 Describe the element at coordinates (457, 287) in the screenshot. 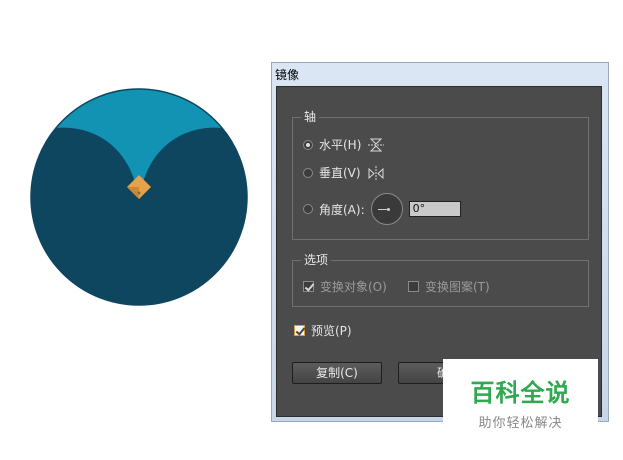

I see `transform-patterns-label: 变换图案(T)` at that location.